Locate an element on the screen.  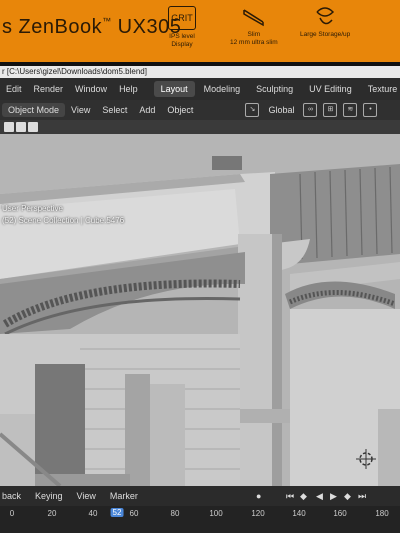
snap-icon: ⊞ is located at coordinates (330, 110).